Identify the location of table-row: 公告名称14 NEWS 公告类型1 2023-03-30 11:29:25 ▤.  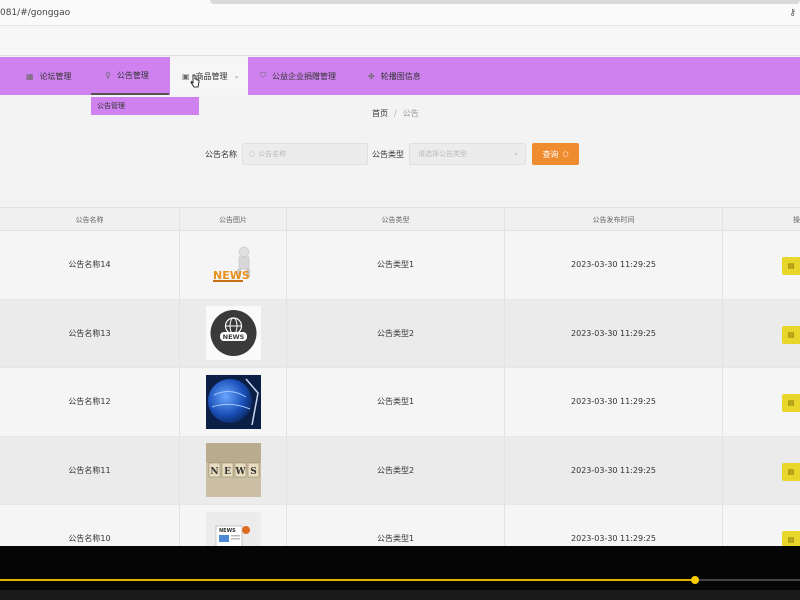
(400, 265).